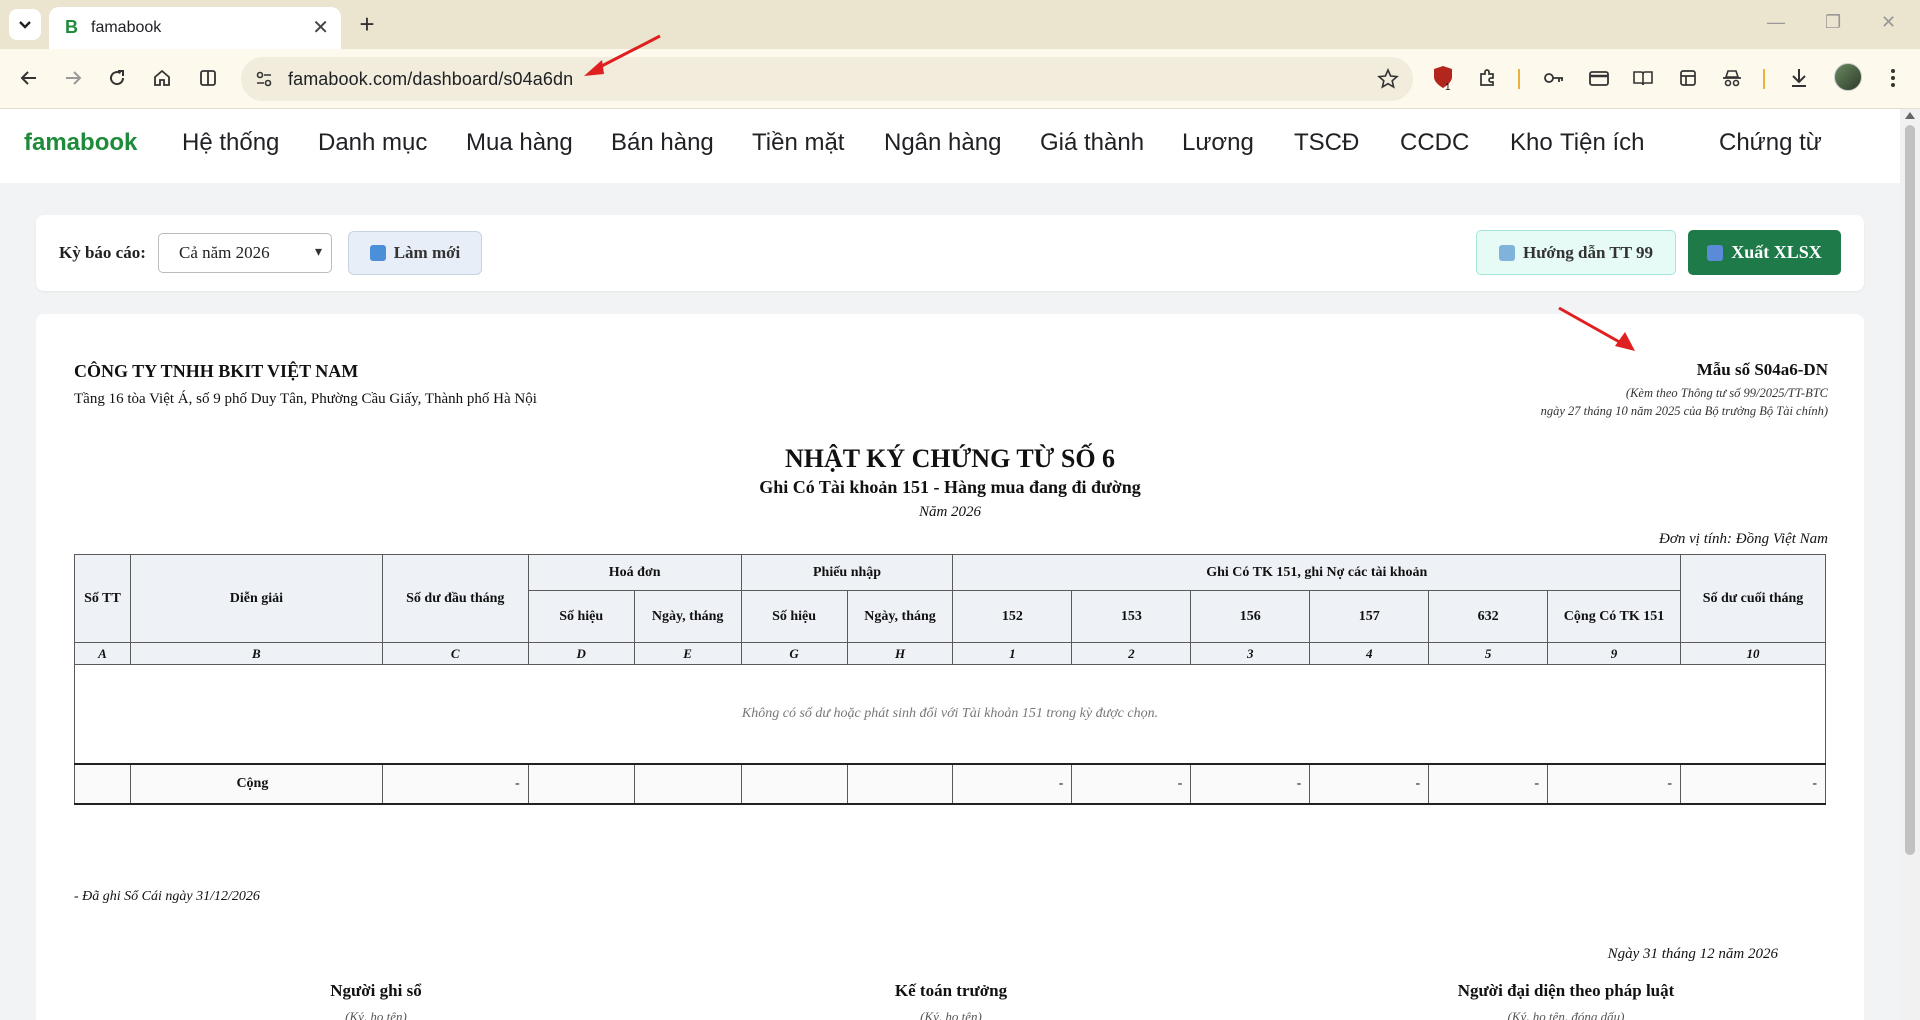 This screenshot has height=1020, width=1920. Describe the element at coordinates (71, 27) in the screenshot. I see `favicon-icon: B` at that location.